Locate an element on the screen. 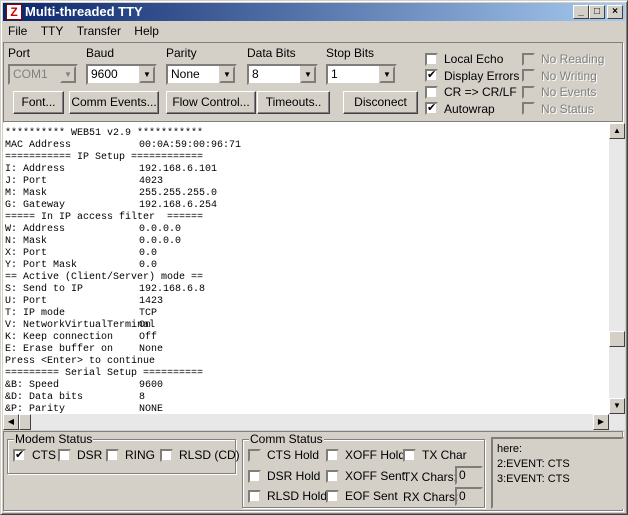  line-value: 4023 is located at coordinates (151, 181).